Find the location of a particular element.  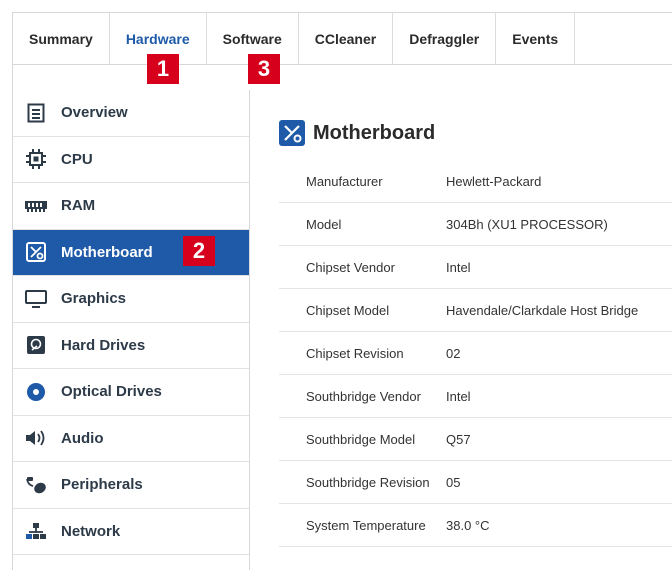

table-row: Manufacturer Hewlett-Packard is located at coordinates (475, 181).